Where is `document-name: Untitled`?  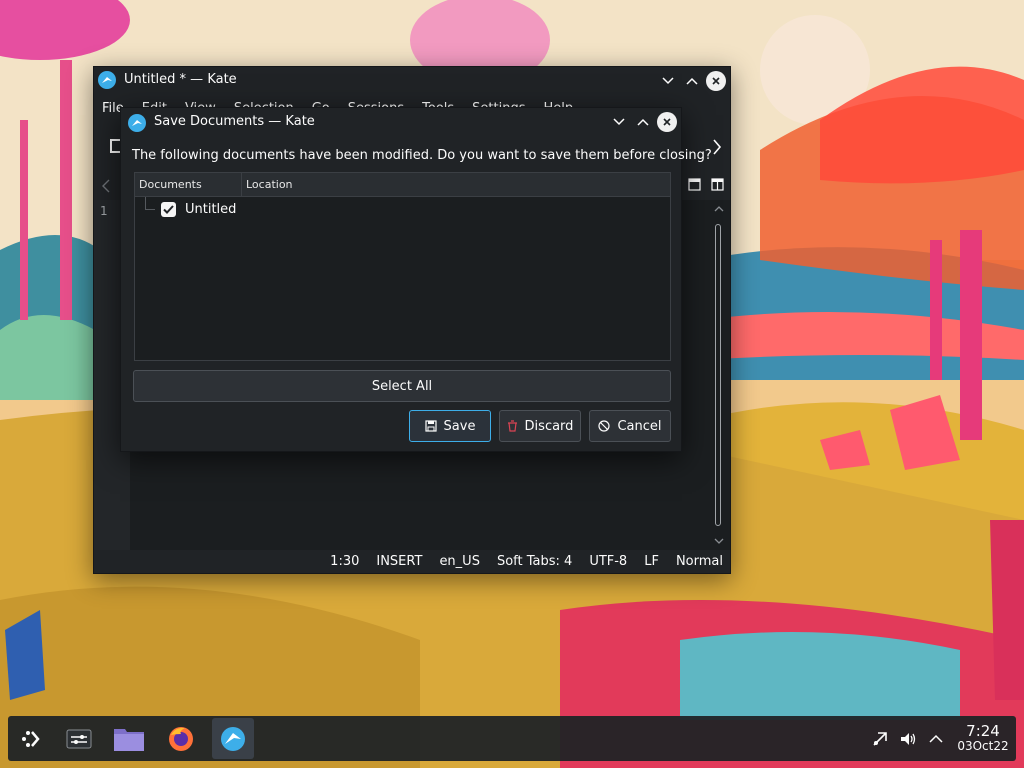 document-name: Untitled is located at coordinates (211, 209).